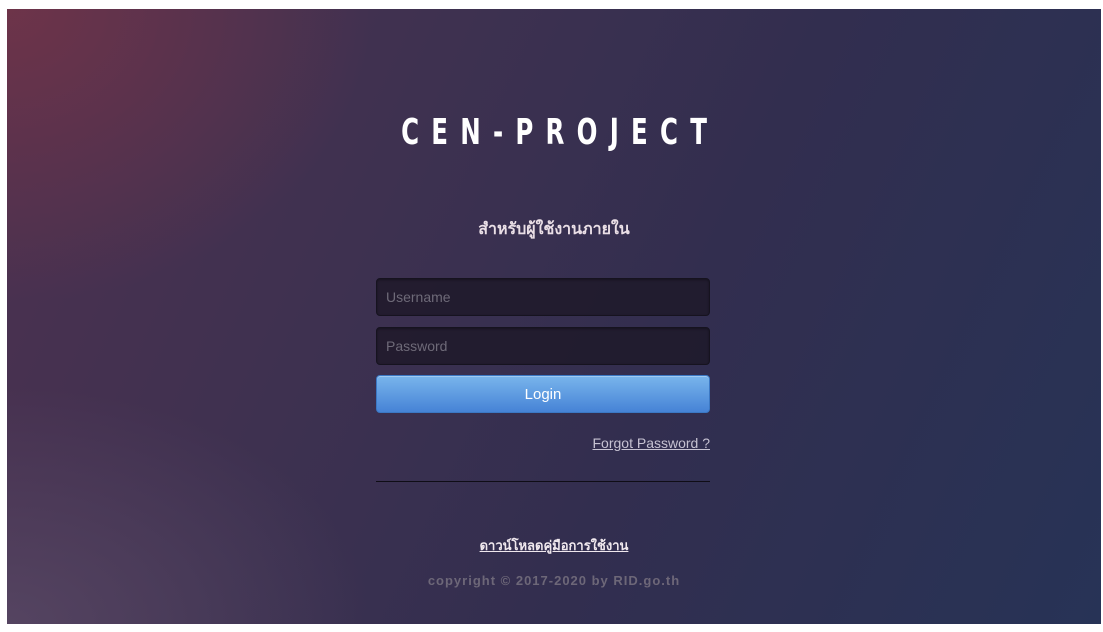 This screenshot has height=632, width=1103. I want to click on app-logo: CEN-PROJECT, so click(560, 132).